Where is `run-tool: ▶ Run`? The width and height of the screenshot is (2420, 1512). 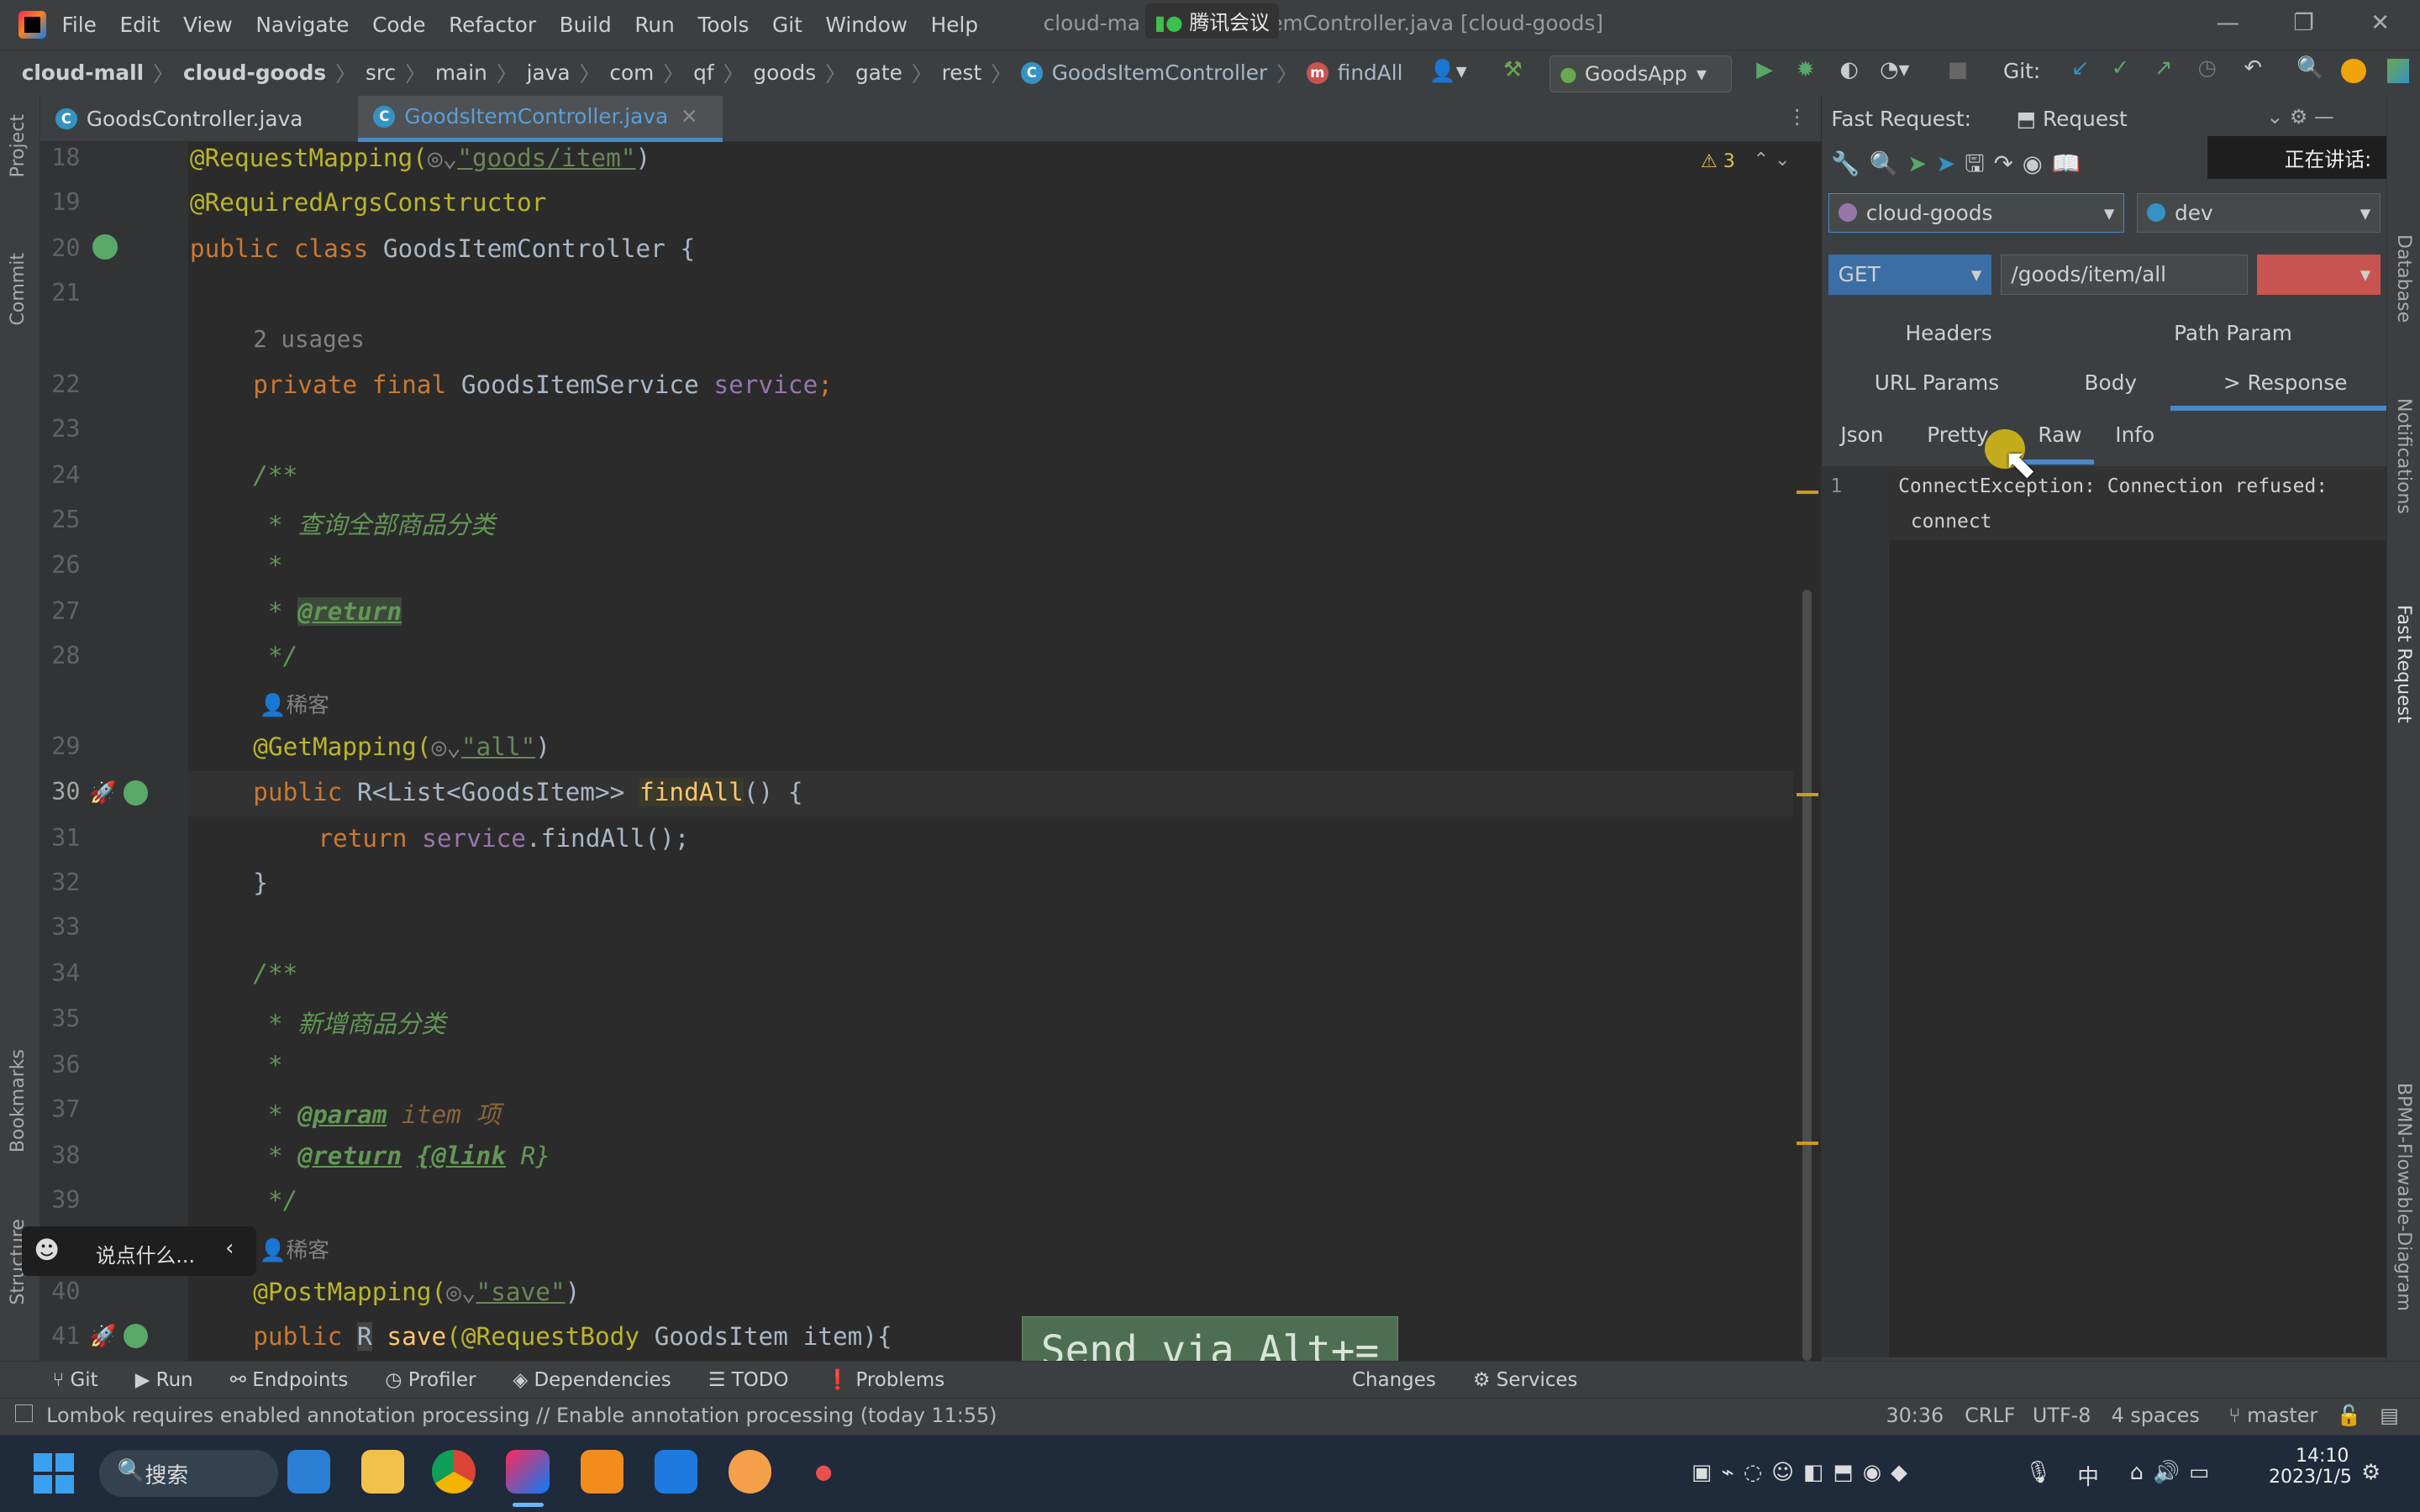 run-tool: ▶ Run is located at coordinates (164, 1380).